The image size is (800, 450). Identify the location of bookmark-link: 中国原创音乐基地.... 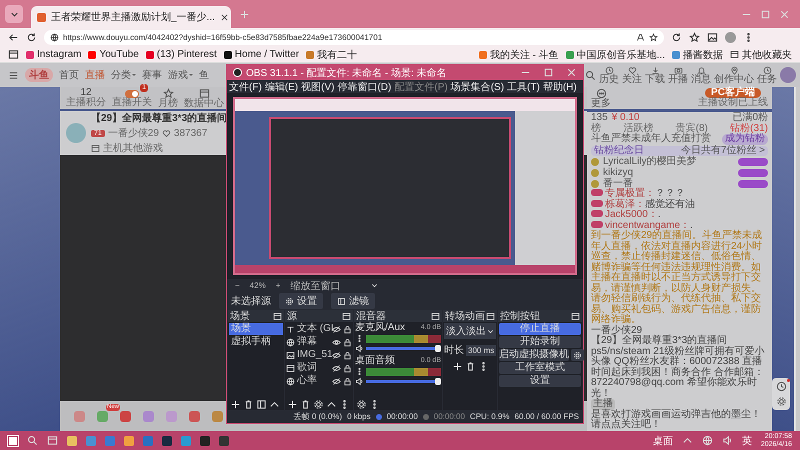
(615, 55).